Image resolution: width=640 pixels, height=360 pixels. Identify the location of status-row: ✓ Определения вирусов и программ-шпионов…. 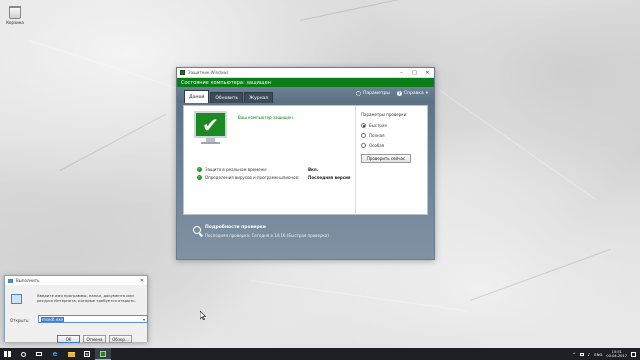
(280, 177).